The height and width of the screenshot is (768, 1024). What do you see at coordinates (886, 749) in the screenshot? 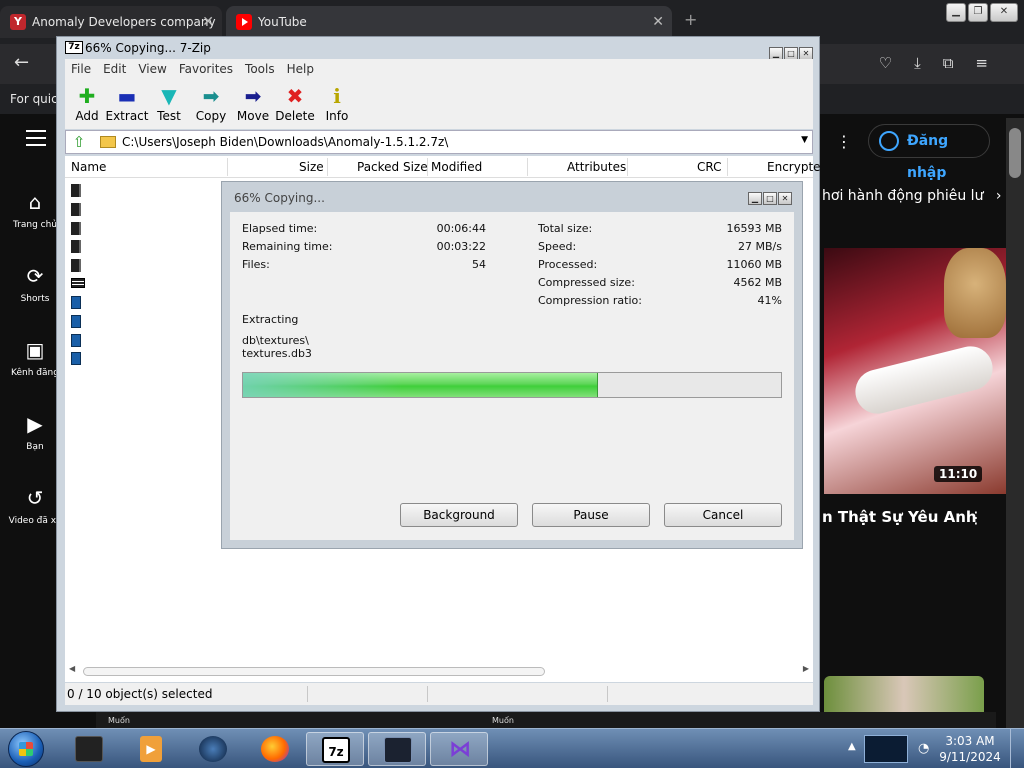
I see `tray-app-icon` at bounding box center [886, 749].